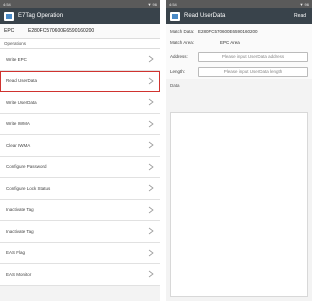  Describe the element at coordinates (205, 16) in the screenshot. I see `app-title: Read UserData` at that location.